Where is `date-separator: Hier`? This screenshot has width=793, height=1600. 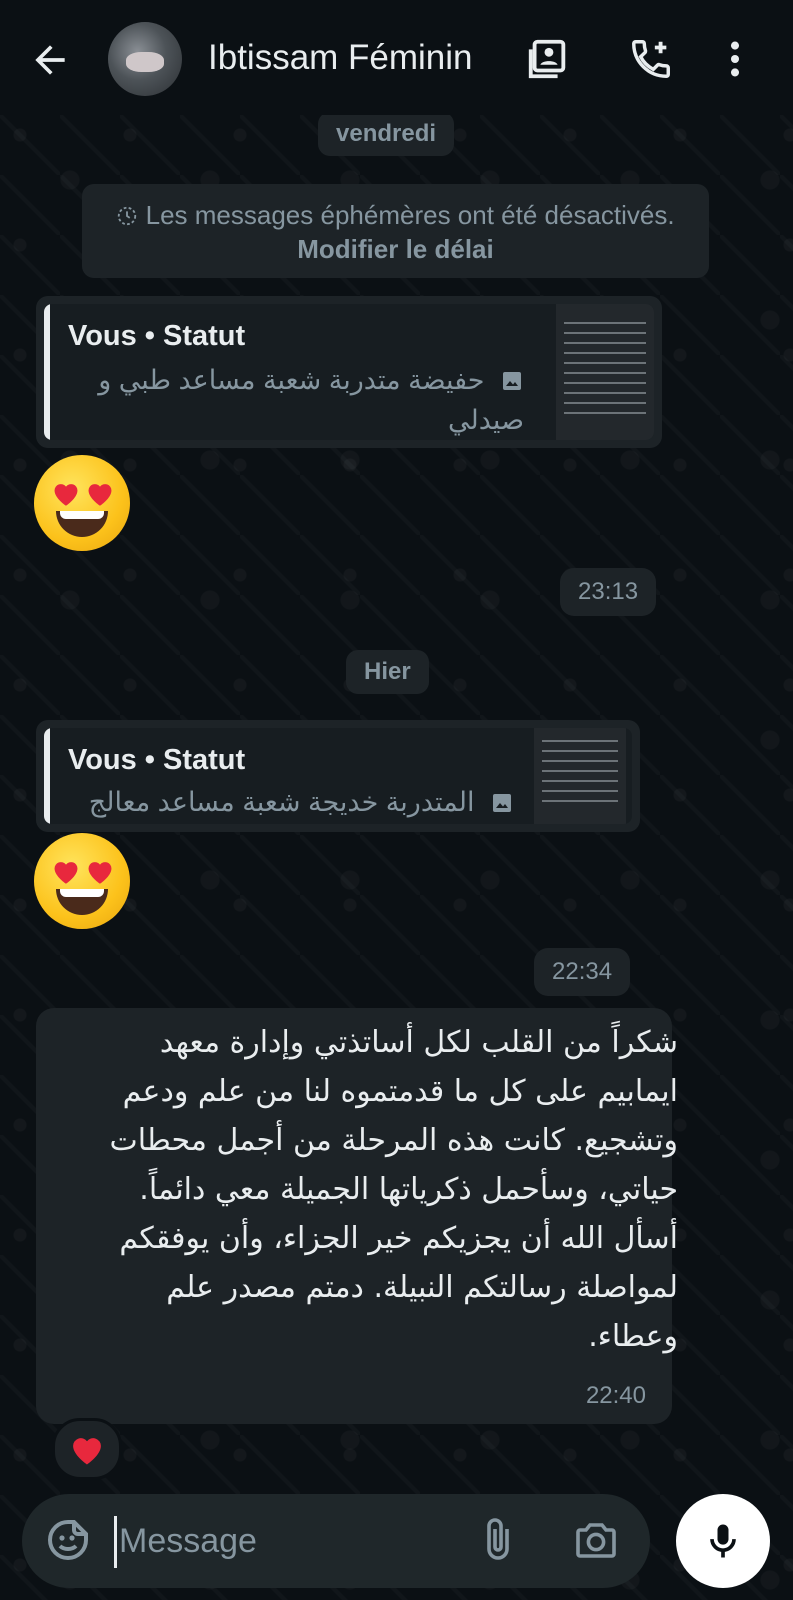
date-separator: Hier is located at coordinates (387, 672).